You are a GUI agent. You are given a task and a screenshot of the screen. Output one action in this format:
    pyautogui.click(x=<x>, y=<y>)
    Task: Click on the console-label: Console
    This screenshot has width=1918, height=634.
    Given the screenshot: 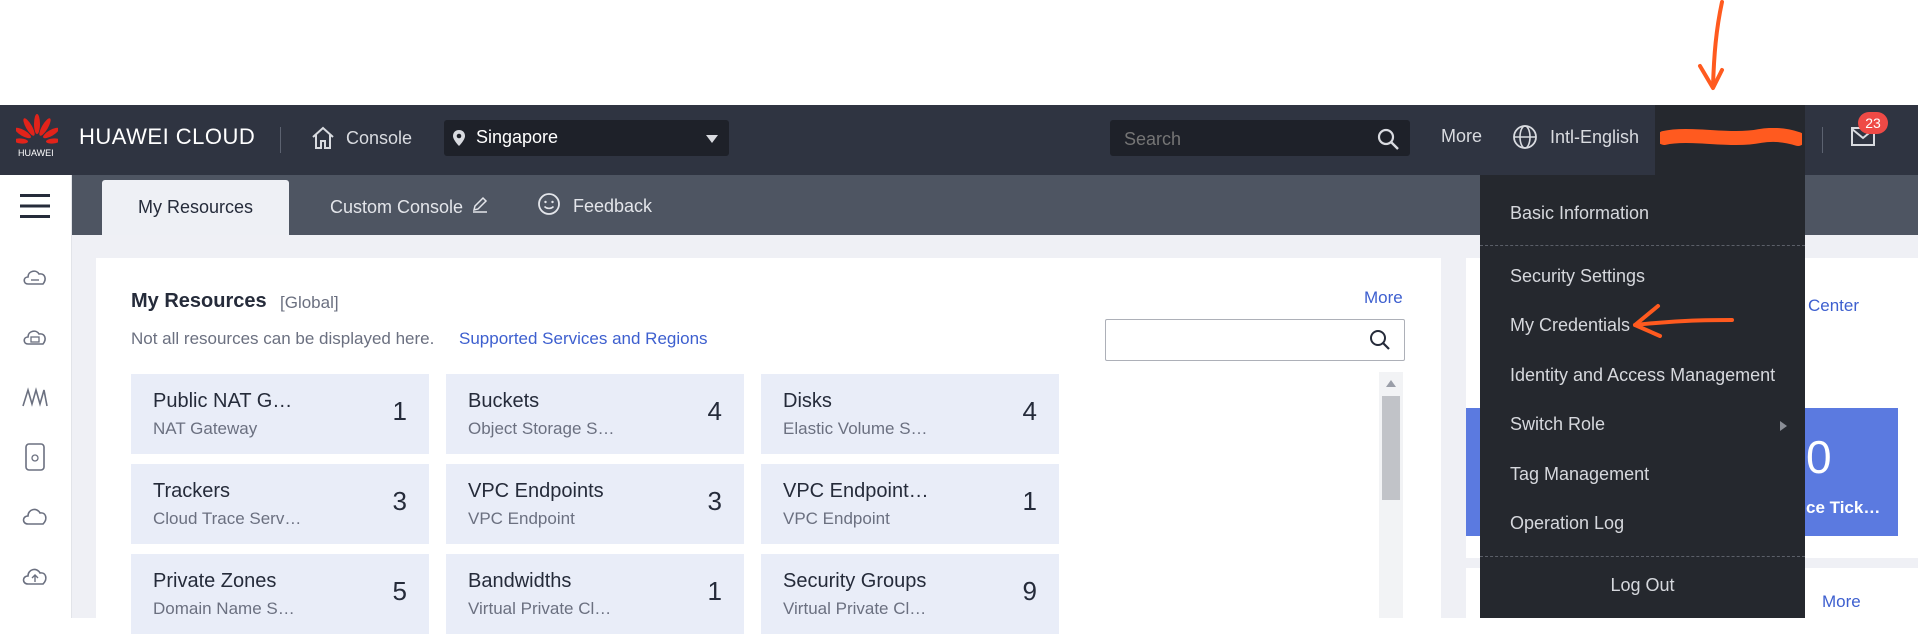 What is the action you would take?
    pyautogui.click(x=379, y=137)
    